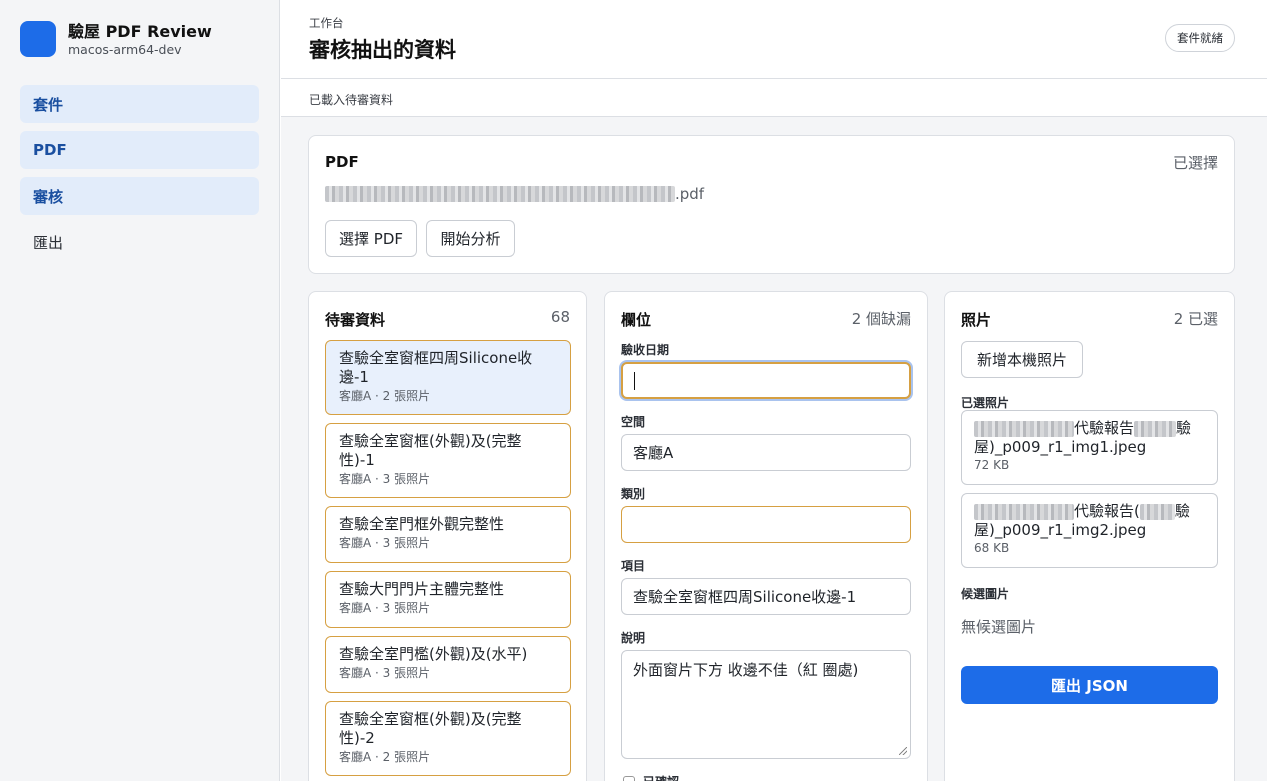 This screenshot has width=1267, height=781. What do you see at coordinates (633, 638) in the screenshot?
I see `description-label: 說明` at bounding box center [633, 638].